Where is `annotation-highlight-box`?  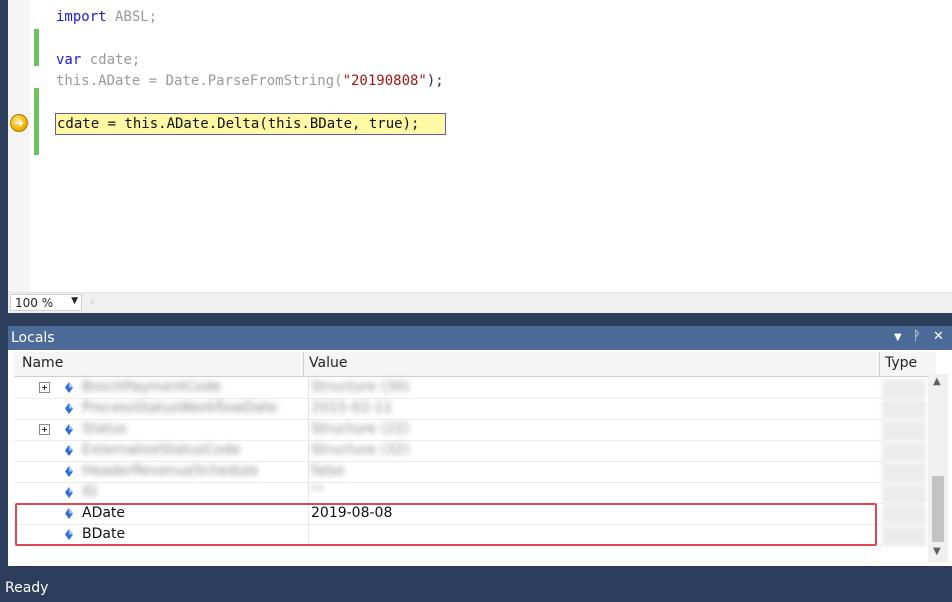 annotation-highlight-box is located at coordinates (446, 524).